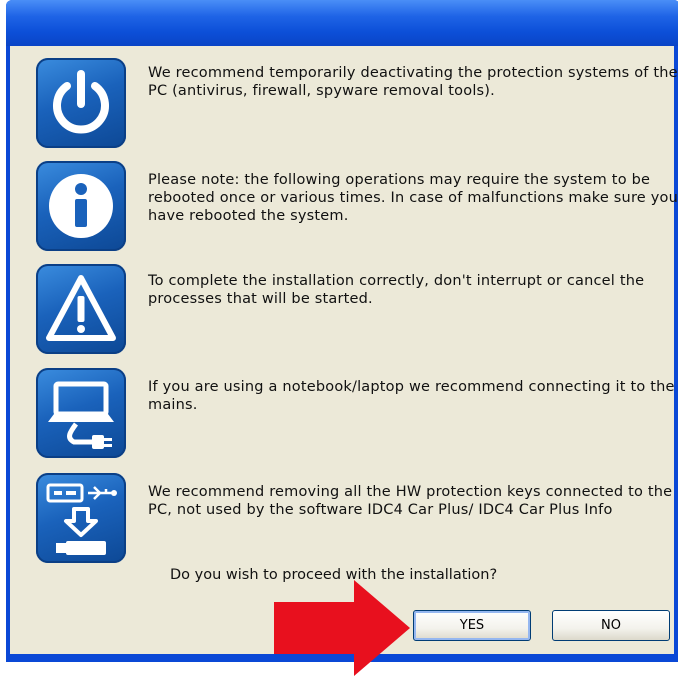 The height and width of the screenshot is (678, 678). I want to click on laptop-plug-icon, so click(81, 413).